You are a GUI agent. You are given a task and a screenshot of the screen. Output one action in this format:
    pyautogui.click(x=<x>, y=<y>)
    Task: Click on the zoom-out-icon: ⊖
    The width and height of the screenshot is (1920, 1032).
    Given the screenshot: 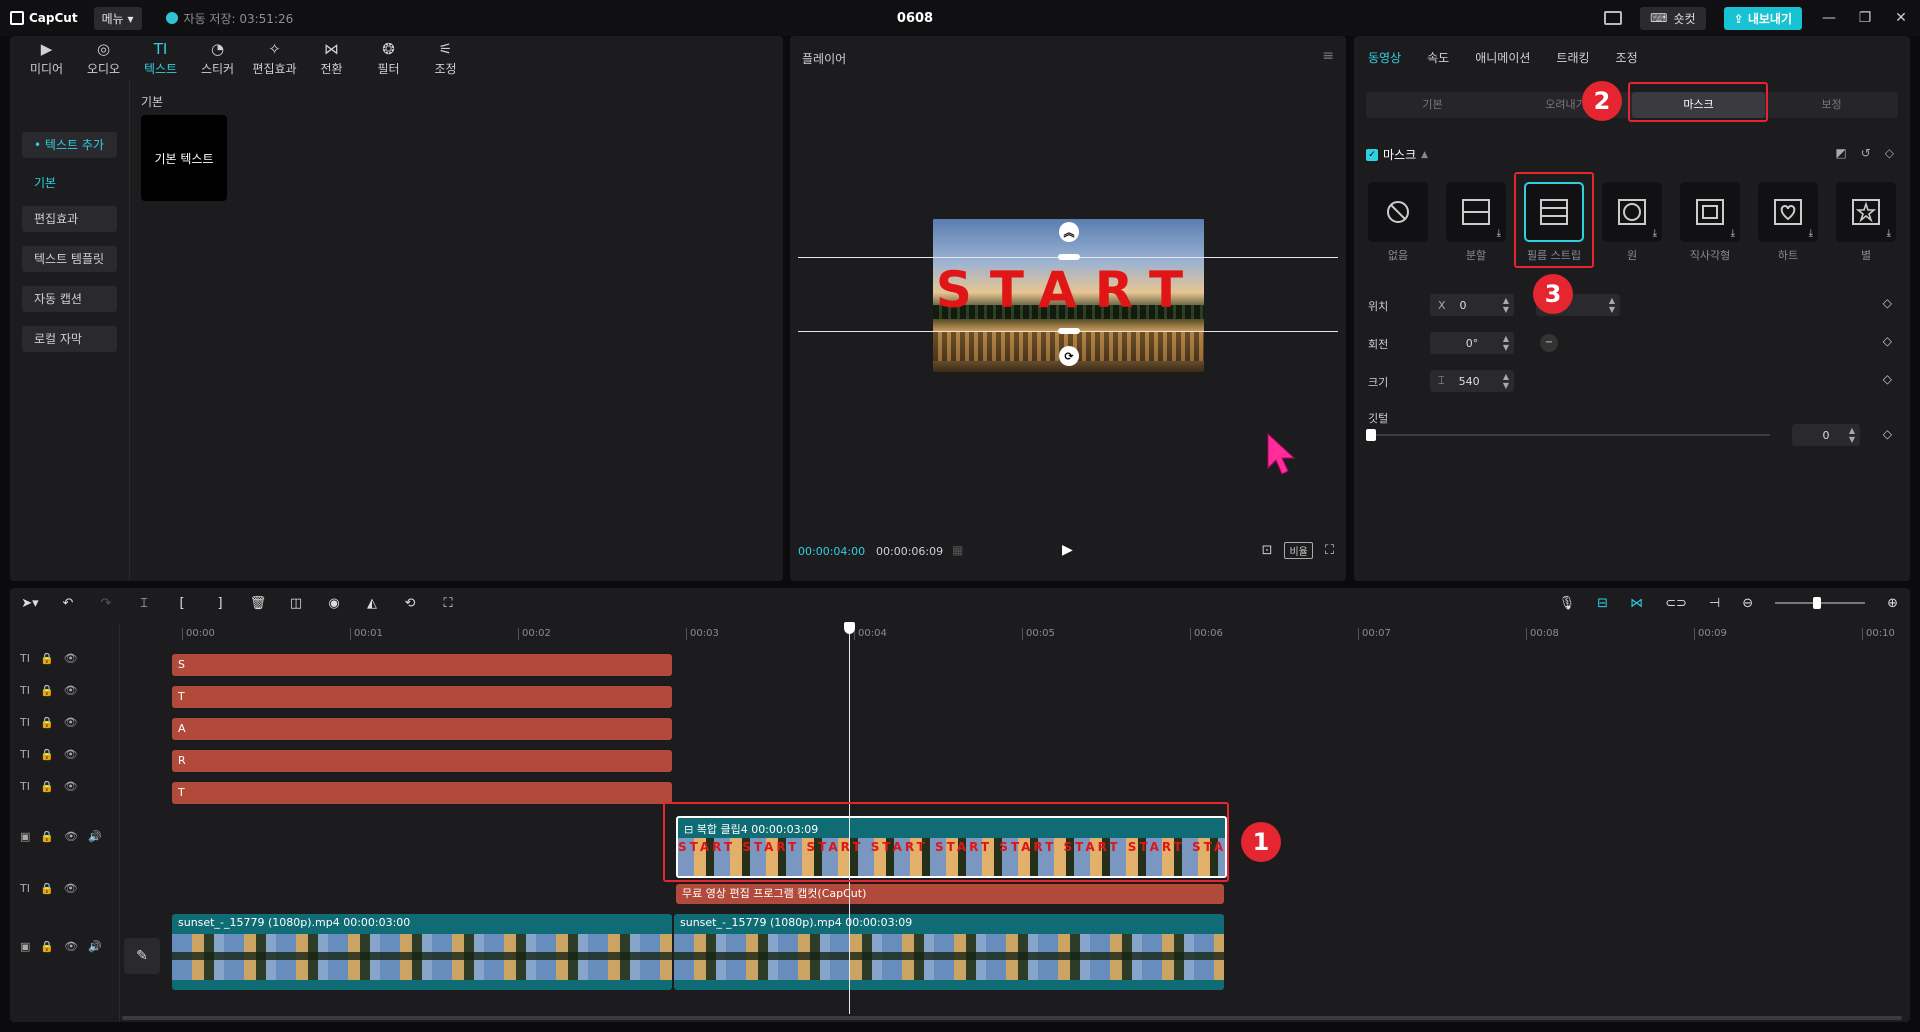 What is the action you would take?
    pyautogui.click(x=1747, y=603)
    